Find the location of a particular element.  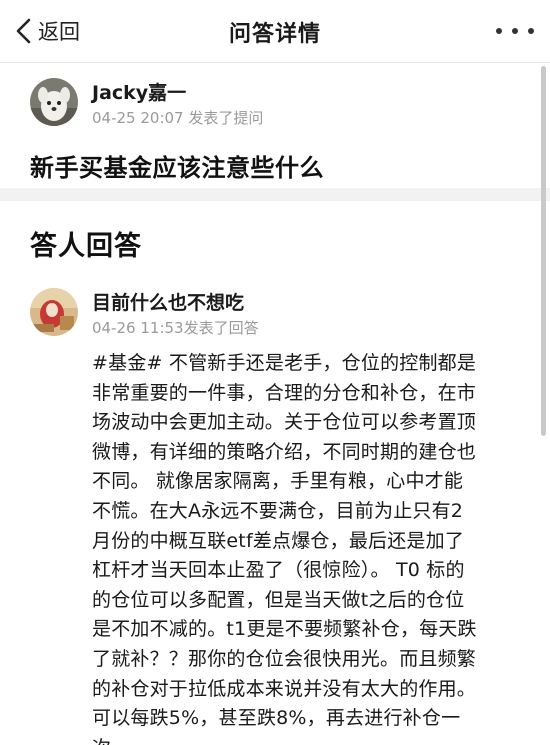

answer-line: 次。 is located at coordinates (308, 739).